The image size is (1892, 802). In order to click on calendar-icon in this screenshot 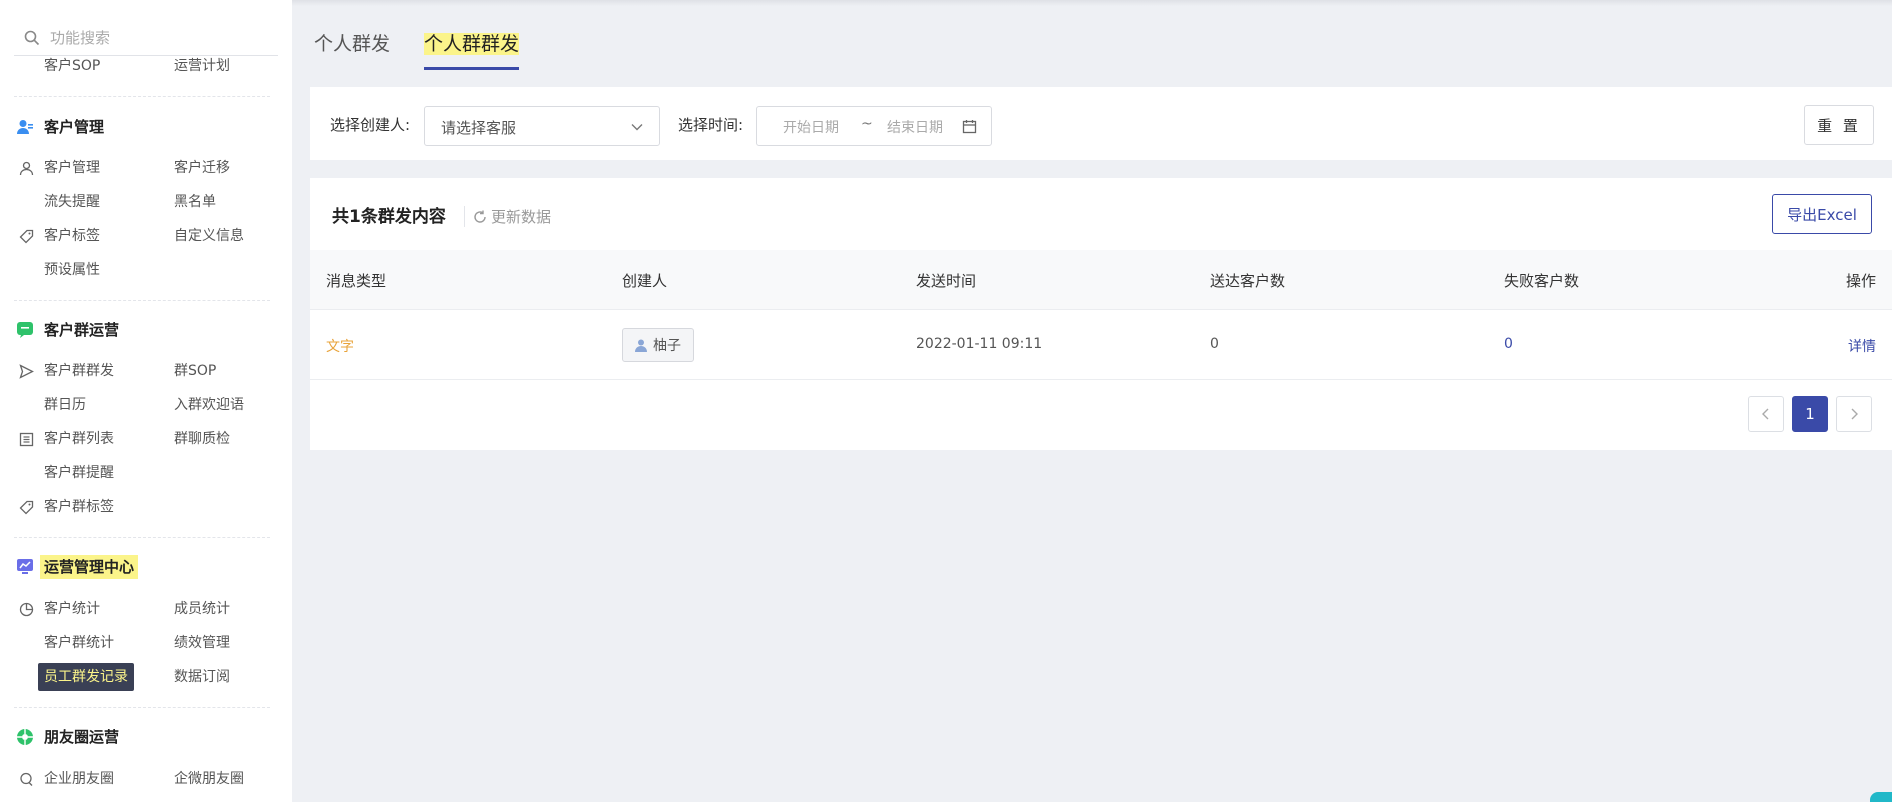, I will do `click(969, 127)`.